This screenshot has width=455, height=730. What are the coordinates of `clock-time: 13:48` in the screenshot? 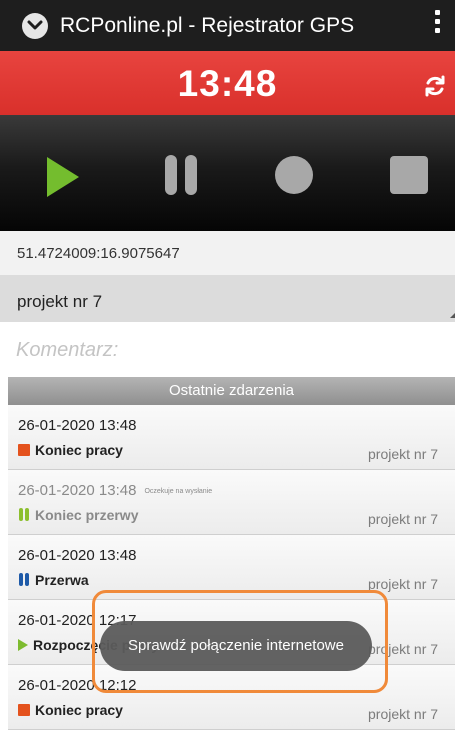 It's located at (227, 83).